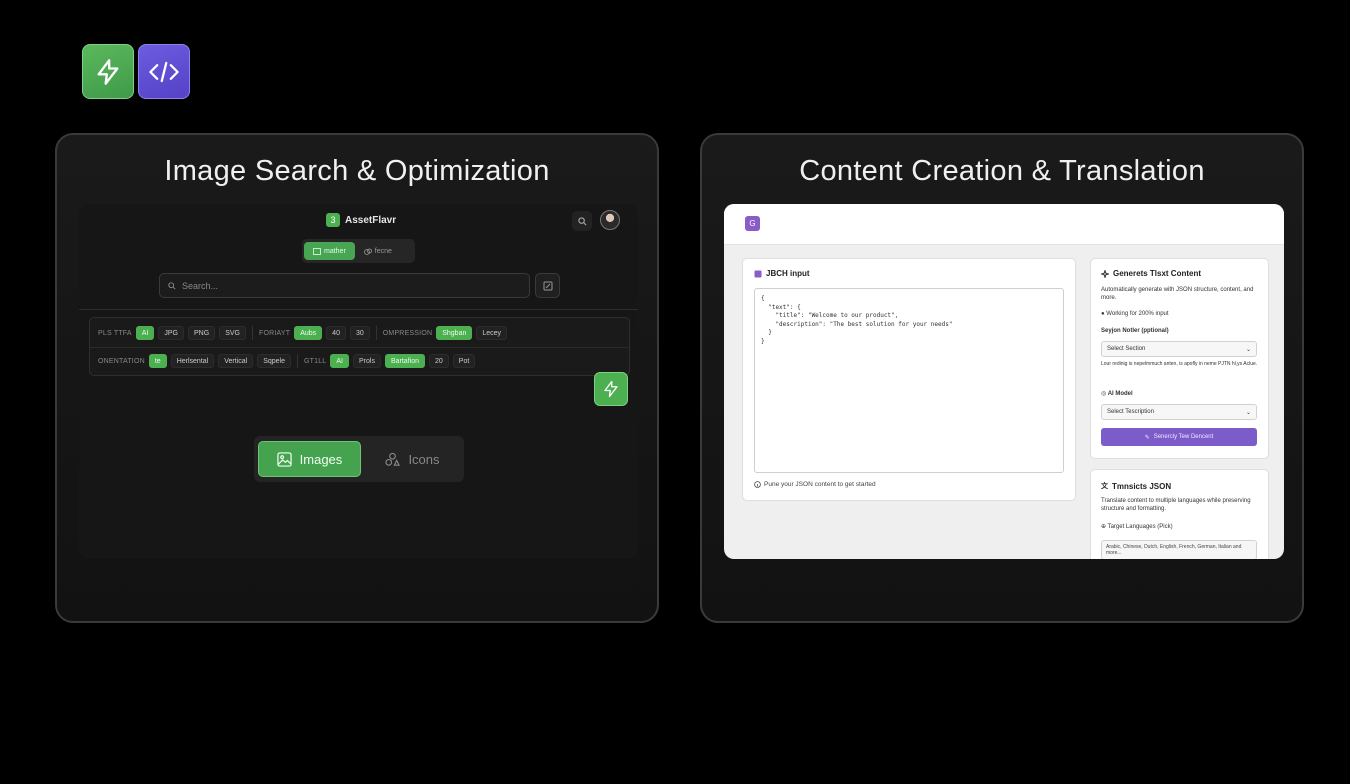  What do you see at coordinates (192, 361) in the screenshot?
I see `filter-chip: Herlsental` at bounding box center [192, 361].